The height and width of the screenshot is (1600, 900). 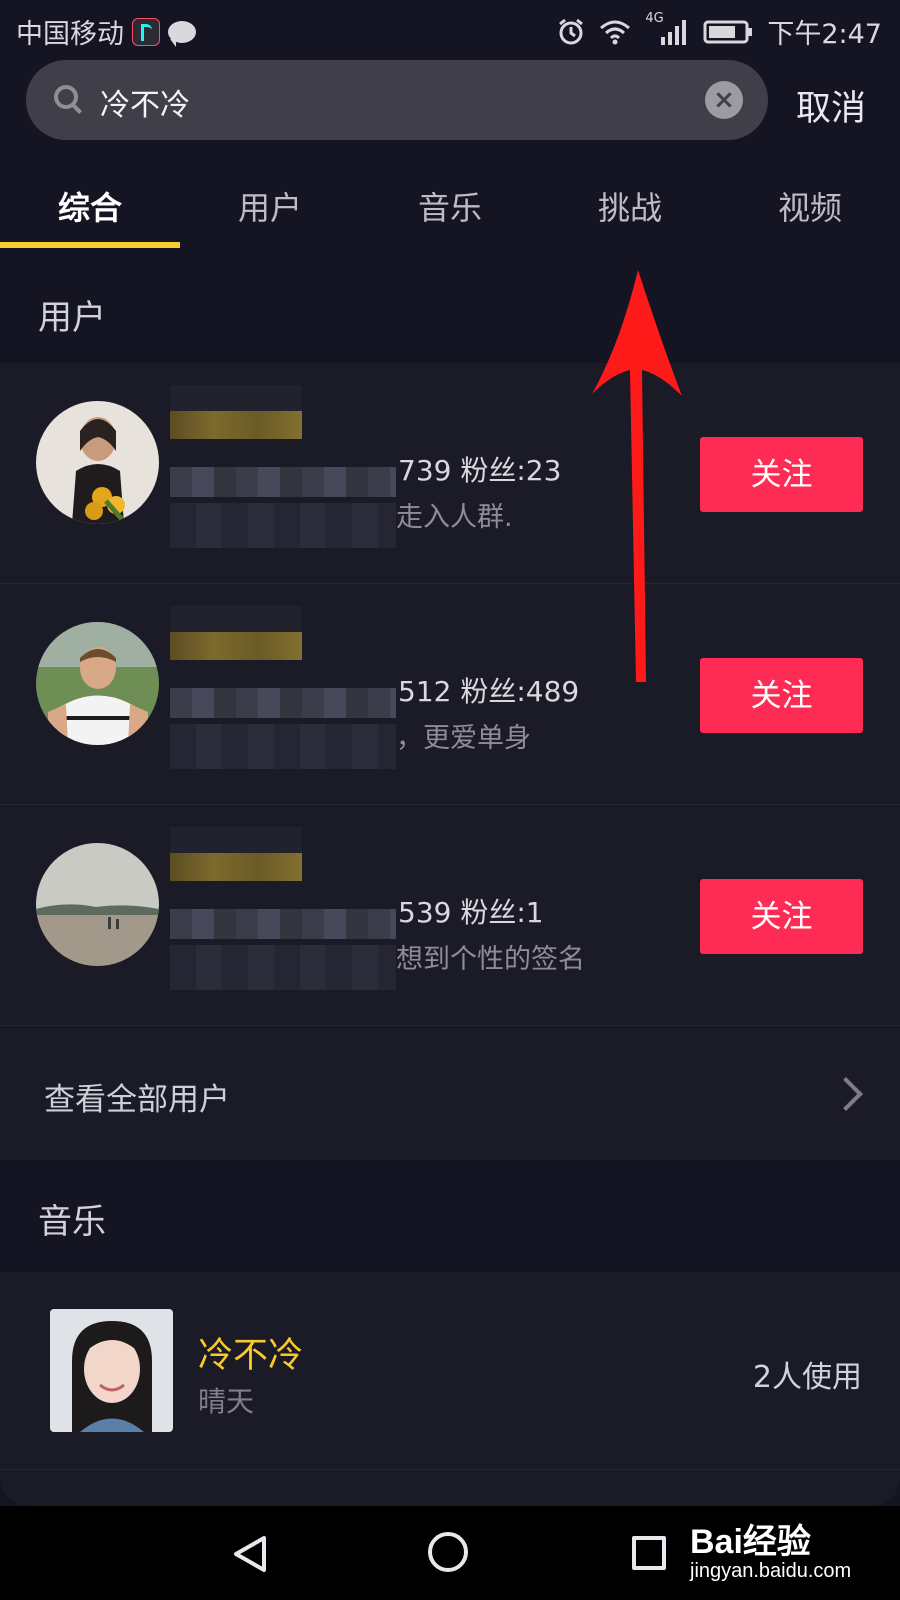 I want to click on clock: 下午2:47, so click(x=824, y=34).